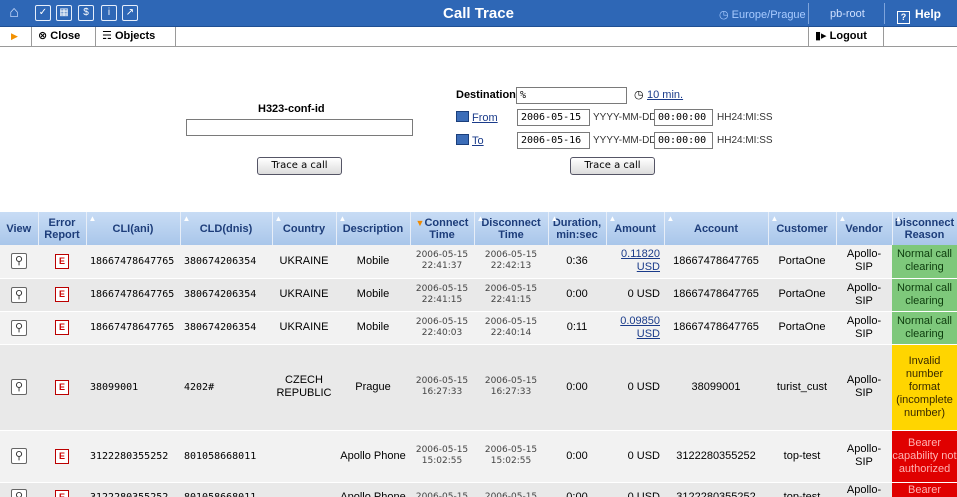  I want to click on trace-call-button: Trace a call, so click(299, 166).